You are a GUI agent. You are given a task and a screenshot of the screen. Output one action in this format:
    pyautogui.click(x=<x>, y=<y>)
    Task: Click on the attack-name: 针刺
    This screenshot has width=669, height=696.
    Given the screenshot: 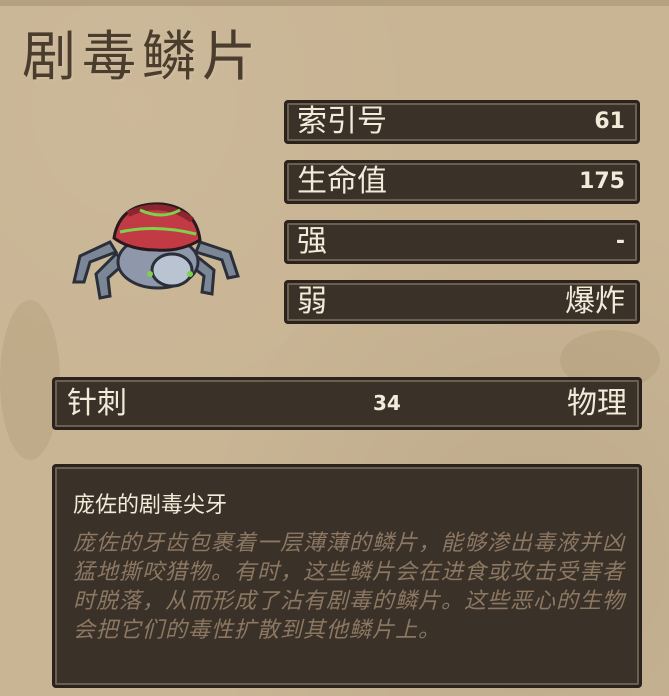 What is the action you would take?
    pyautogui.click(x=97, y=403)
    